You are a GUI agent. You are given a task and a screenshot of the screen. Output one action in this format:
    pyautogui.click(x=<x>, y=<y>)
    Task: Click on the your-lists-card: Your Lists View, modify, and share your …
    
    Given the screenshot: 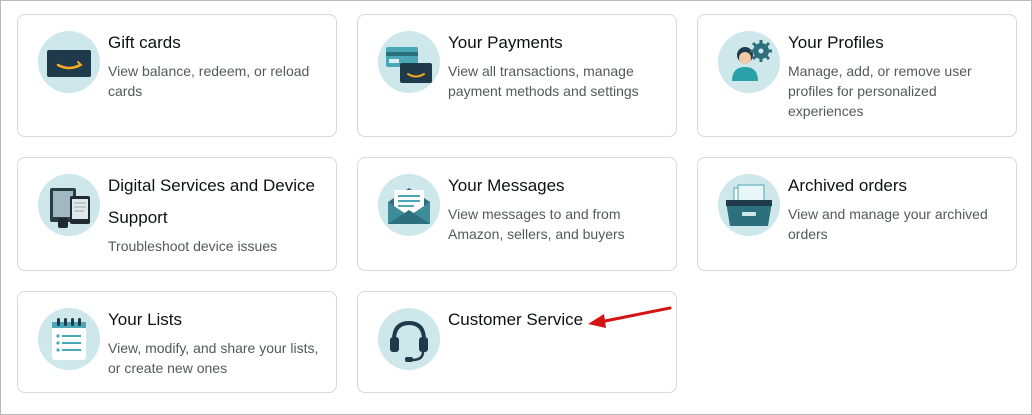 What is the action you would take?
    pyautogui.click(x=177, y=342)
    